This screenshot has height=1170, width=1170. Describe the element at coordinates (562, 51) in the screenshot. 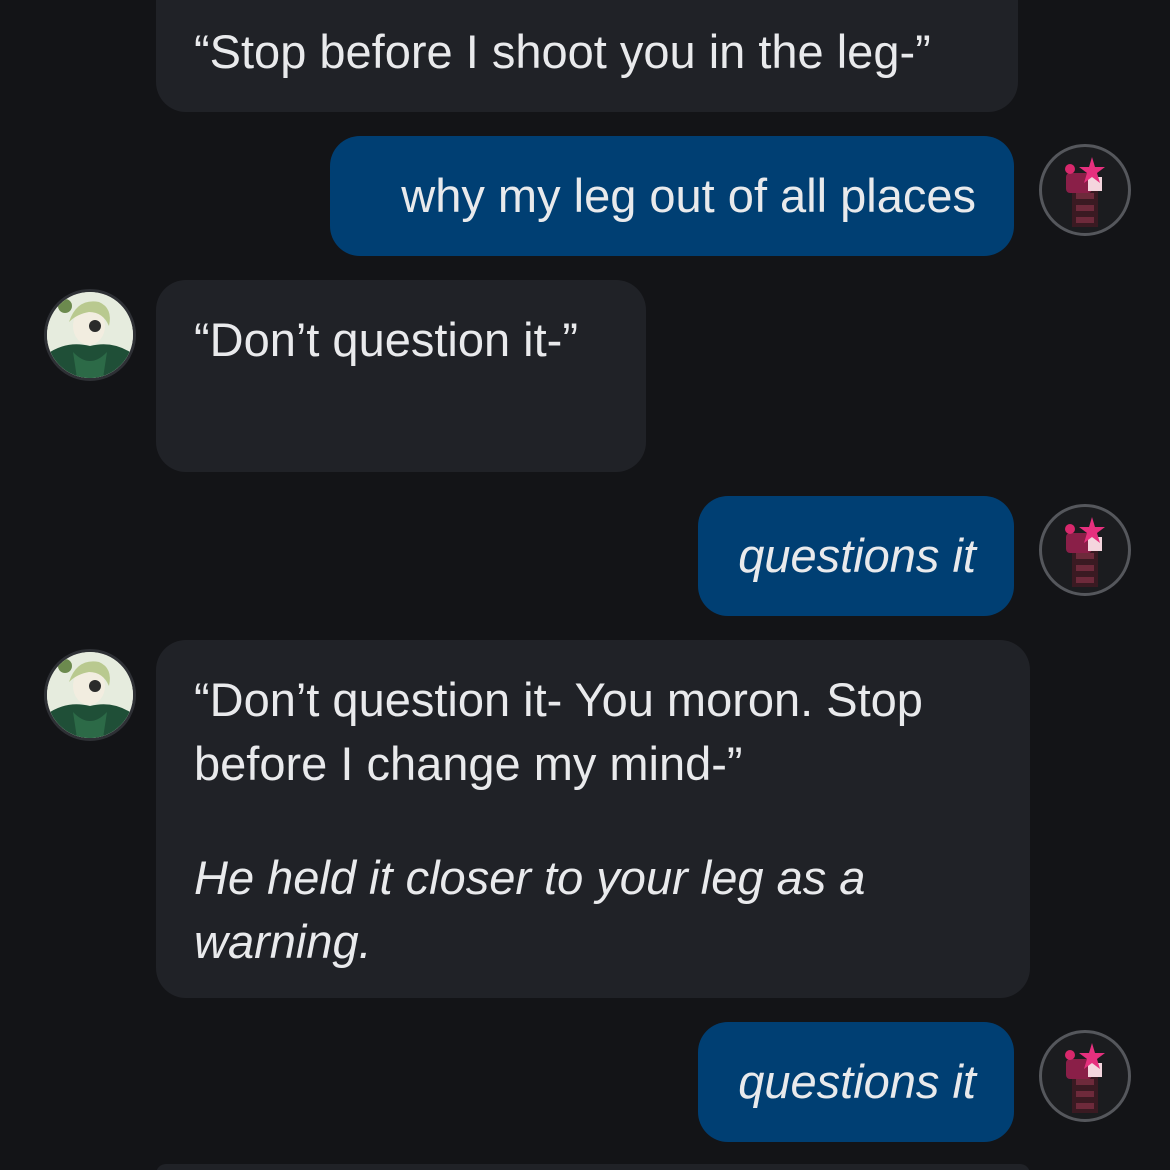

I see `message-text: “Stop before I shoot you in the leg-”` at that location.